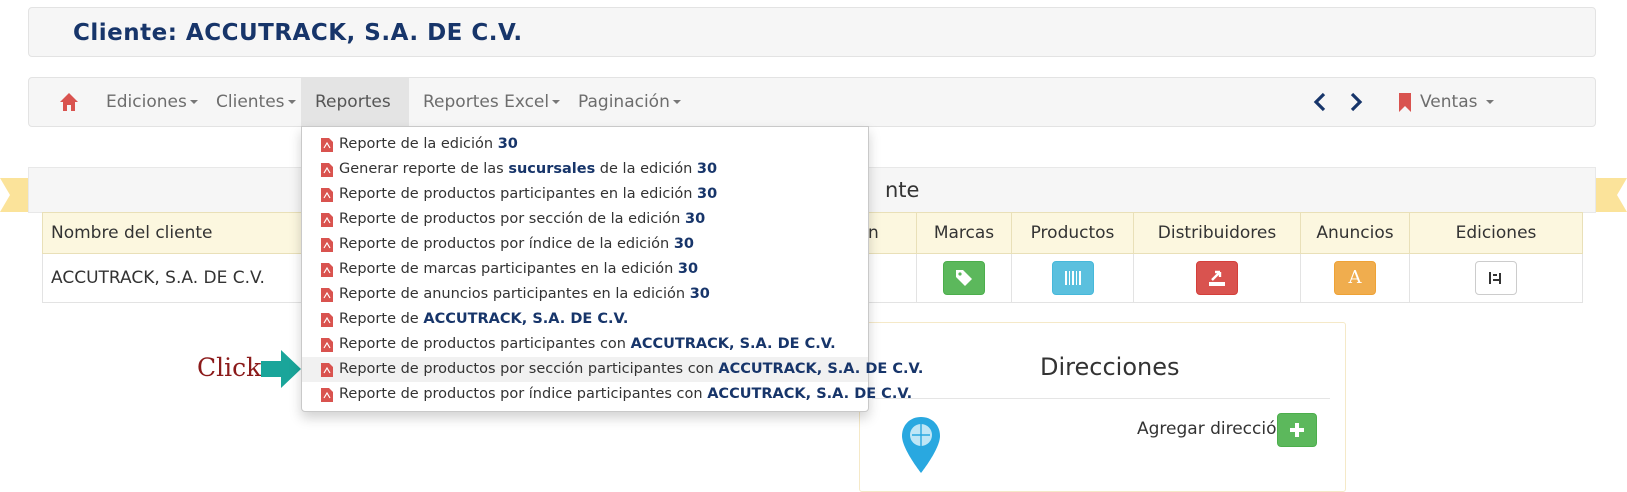  I want to click on col-marcas: Marcas, so click(964, 233).